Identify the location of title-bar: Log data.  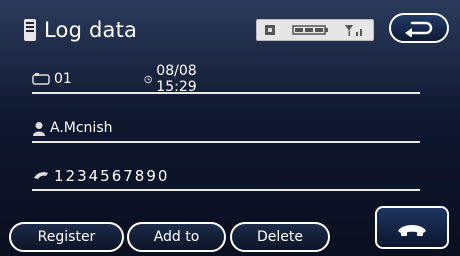
(79, 30).